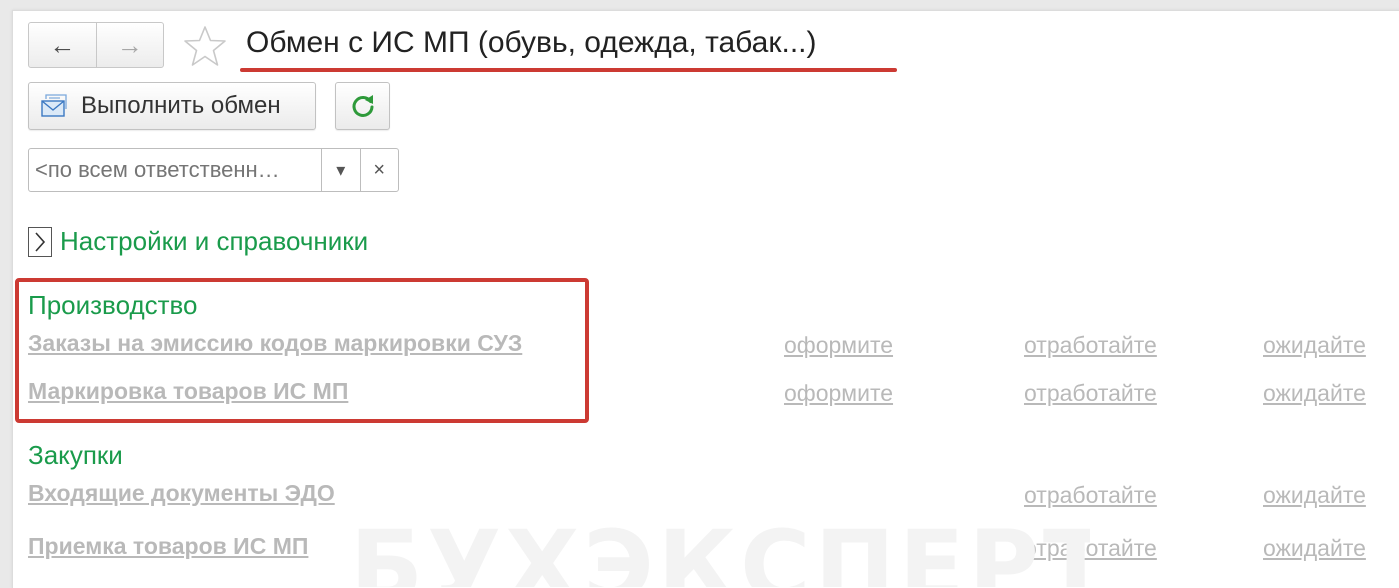 The image size is (1399, 588). What do you see at coordinates (181, 105) in the screenshot?
I see `execute-exchange-label: Выполнить обмен` at bounding box center [181, 105].